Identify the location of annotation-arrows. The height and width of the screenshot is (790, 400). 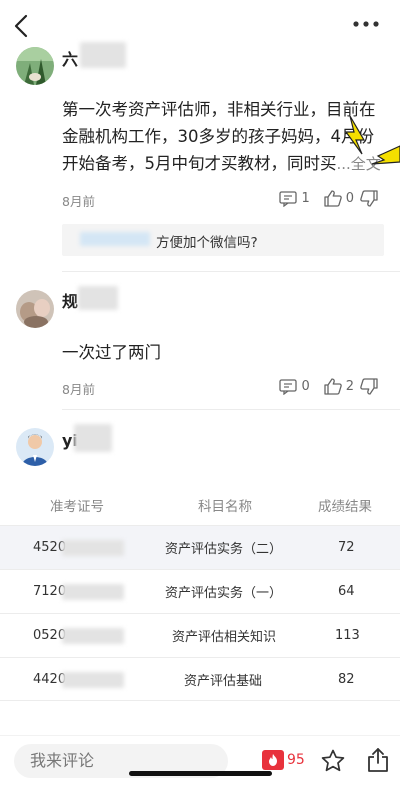
(372, 140).